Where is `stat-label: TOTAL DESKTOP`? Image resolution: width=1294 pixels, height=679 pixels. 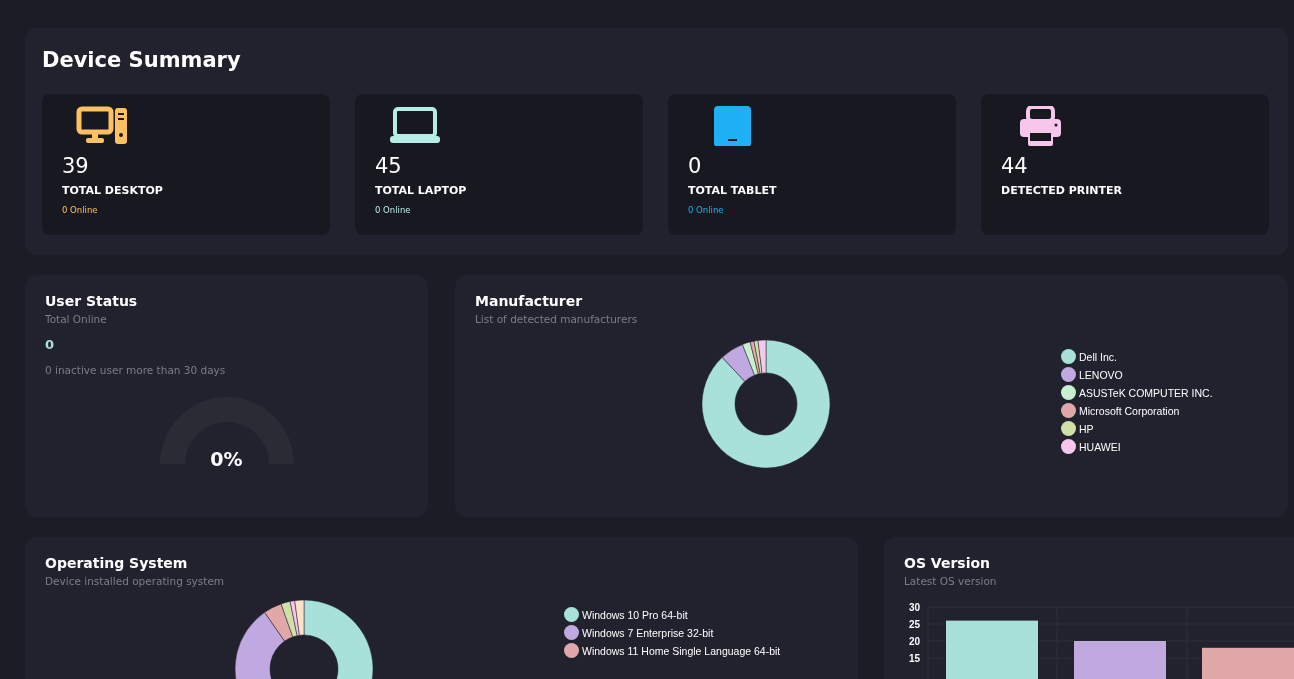 stat-label: TOTAL DESKTOP is located at coordinates (113, 190).